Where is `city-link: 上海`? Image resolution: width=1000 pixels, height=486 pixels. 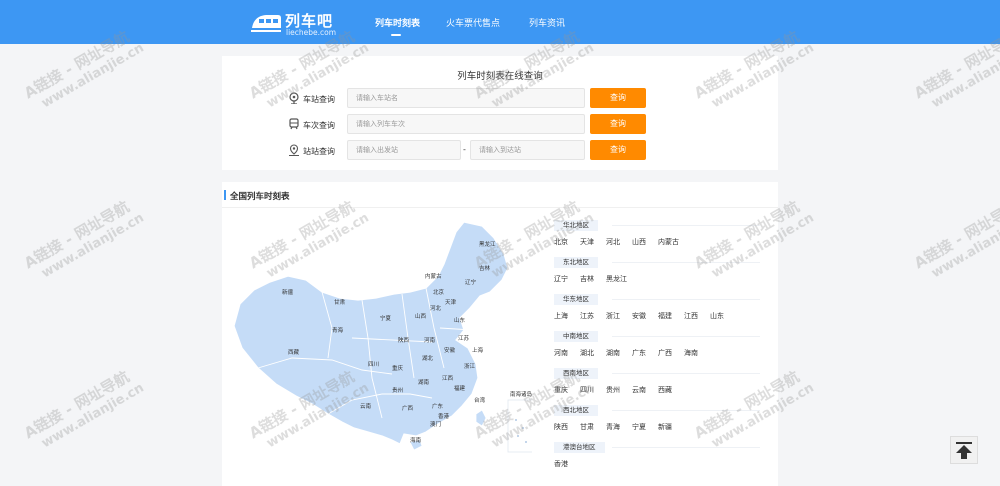
city-link: 上海 is located at coordinates (561, 316).